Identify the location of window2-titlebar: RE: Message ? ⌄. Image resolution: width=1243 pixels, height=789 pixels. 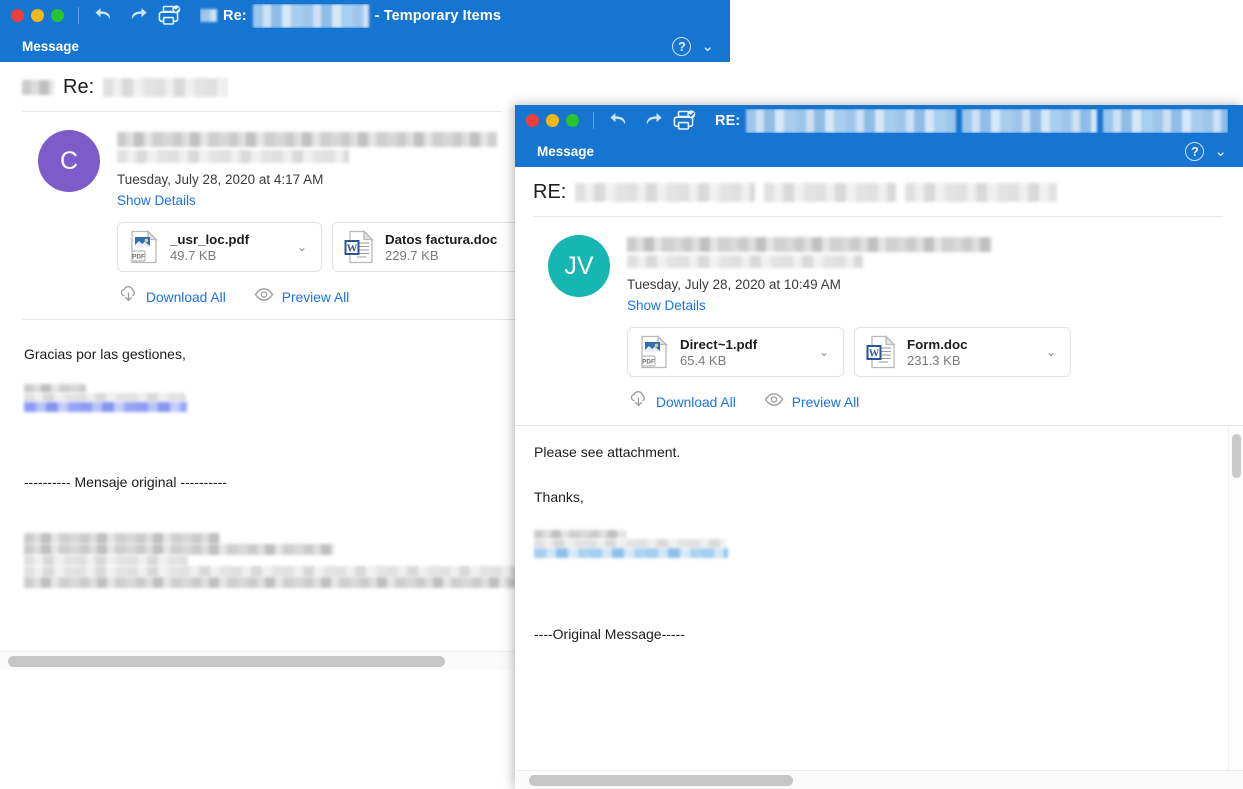
(879, 136).